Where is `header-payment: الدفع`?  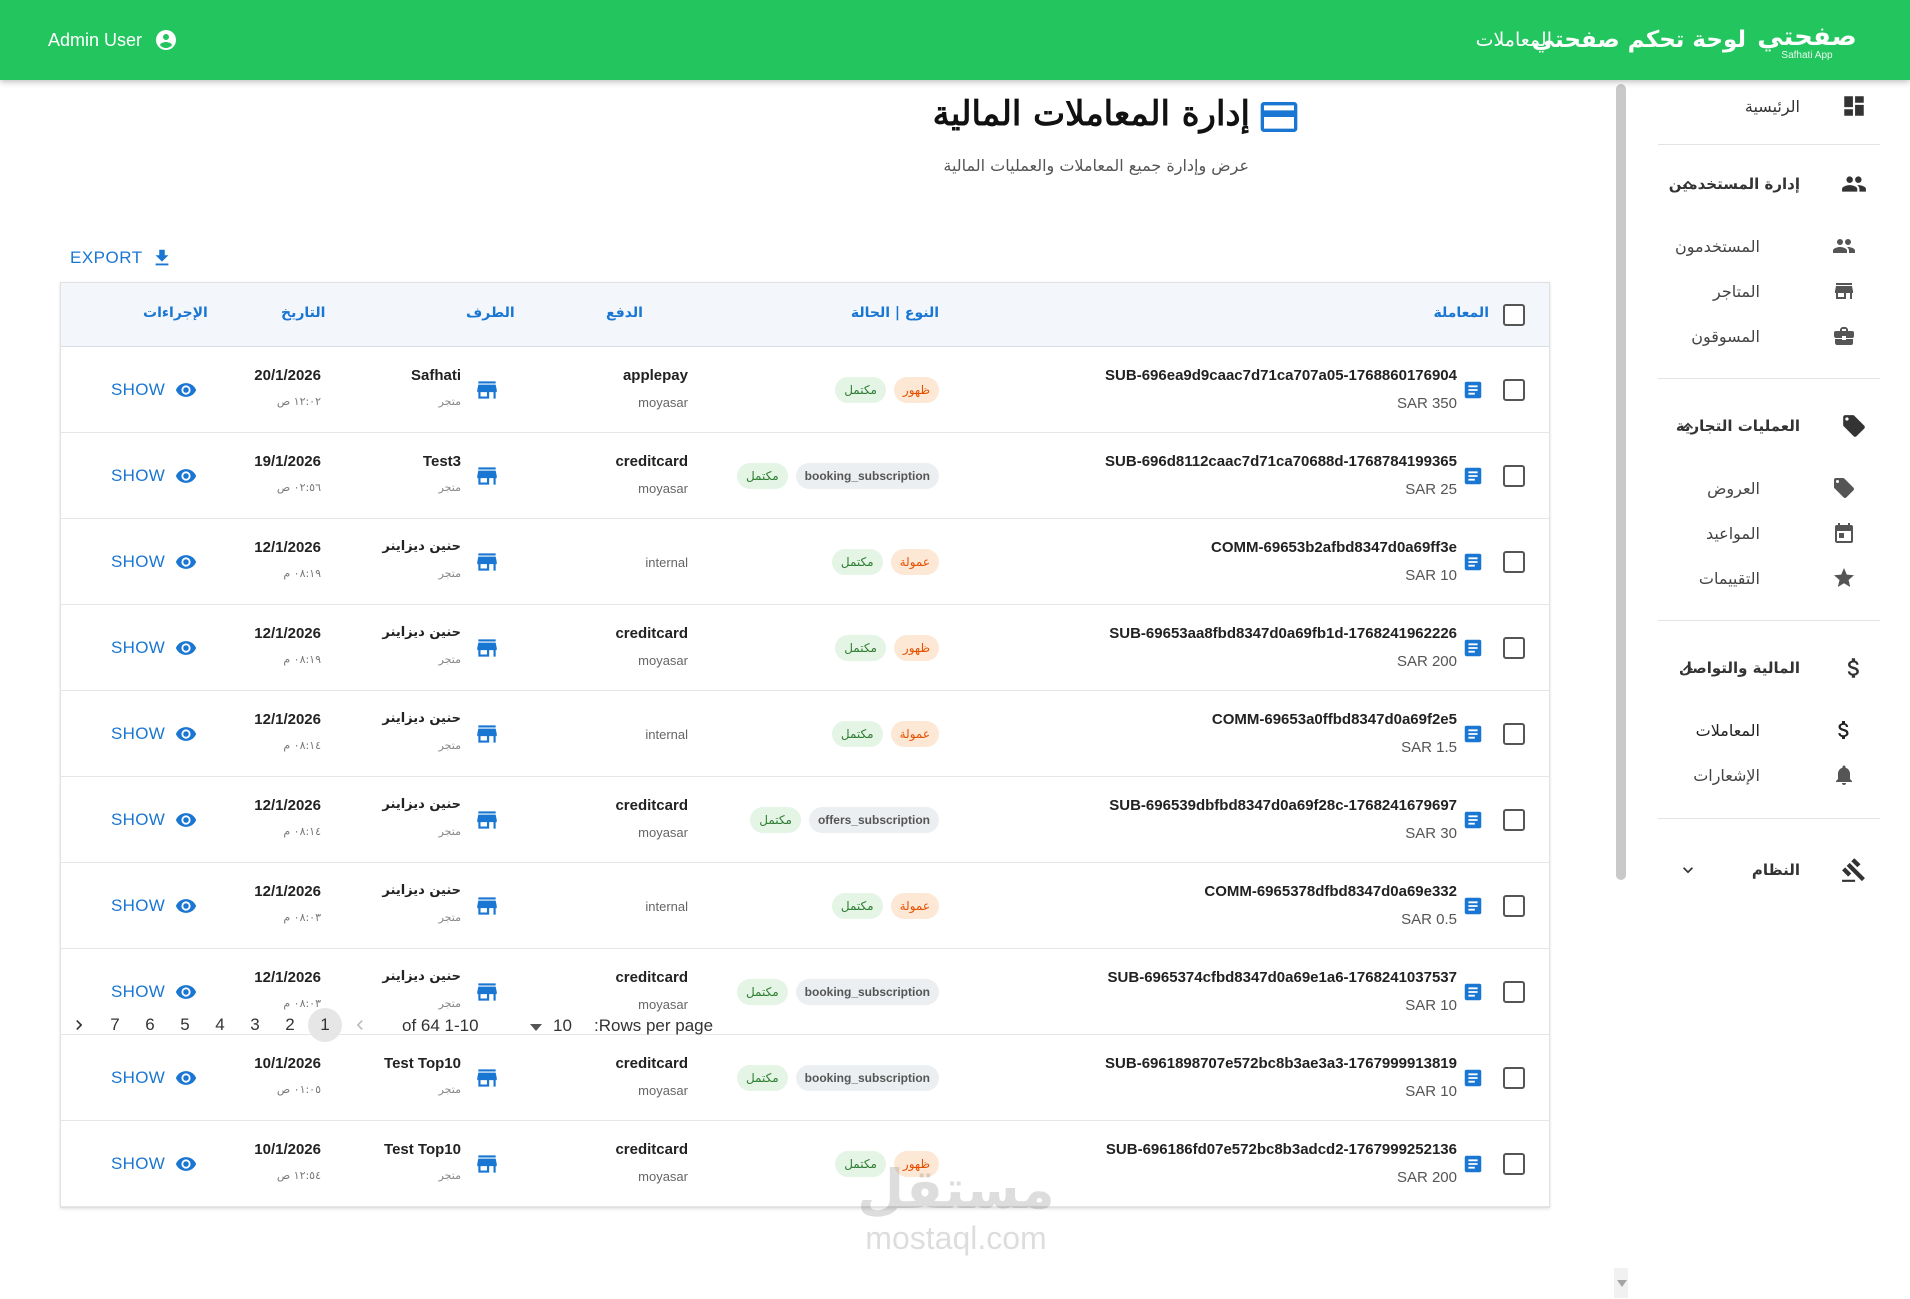
header-payment: الدفع is located at coordinates (624, 313).